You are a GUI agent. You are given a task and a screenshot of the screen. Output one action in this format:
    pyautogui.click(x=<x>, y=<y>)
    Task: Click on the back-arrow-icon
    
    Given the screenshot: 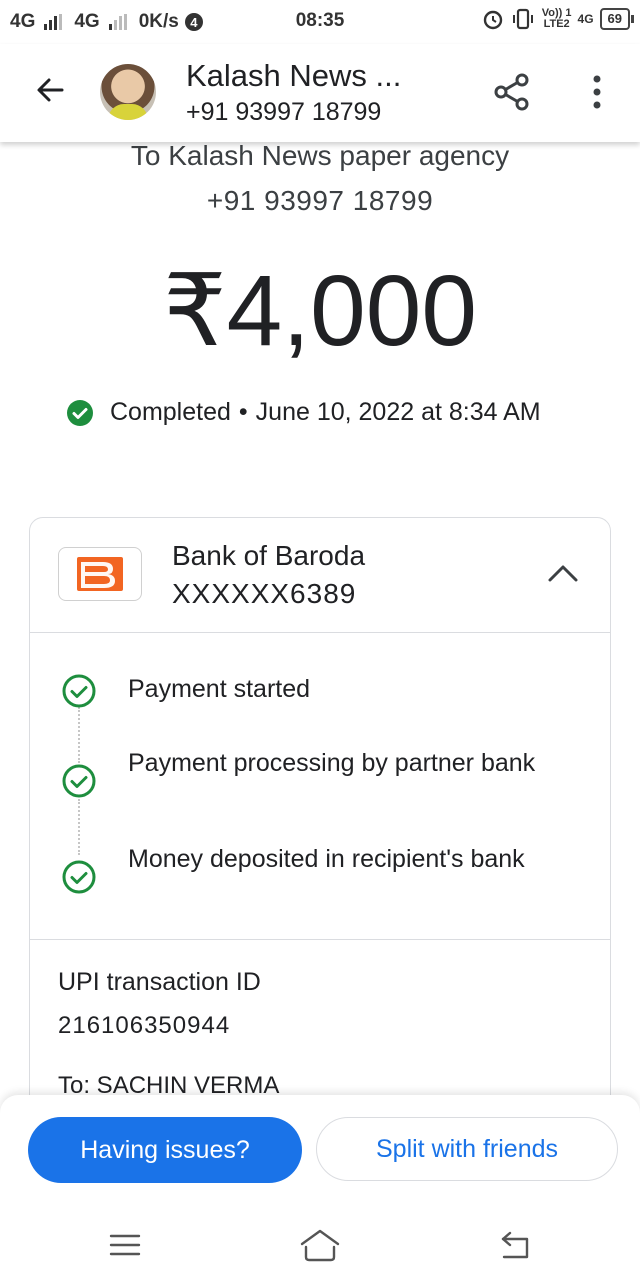 What is the action you would take?
    pyautogui.click(x=50, y=90)
    